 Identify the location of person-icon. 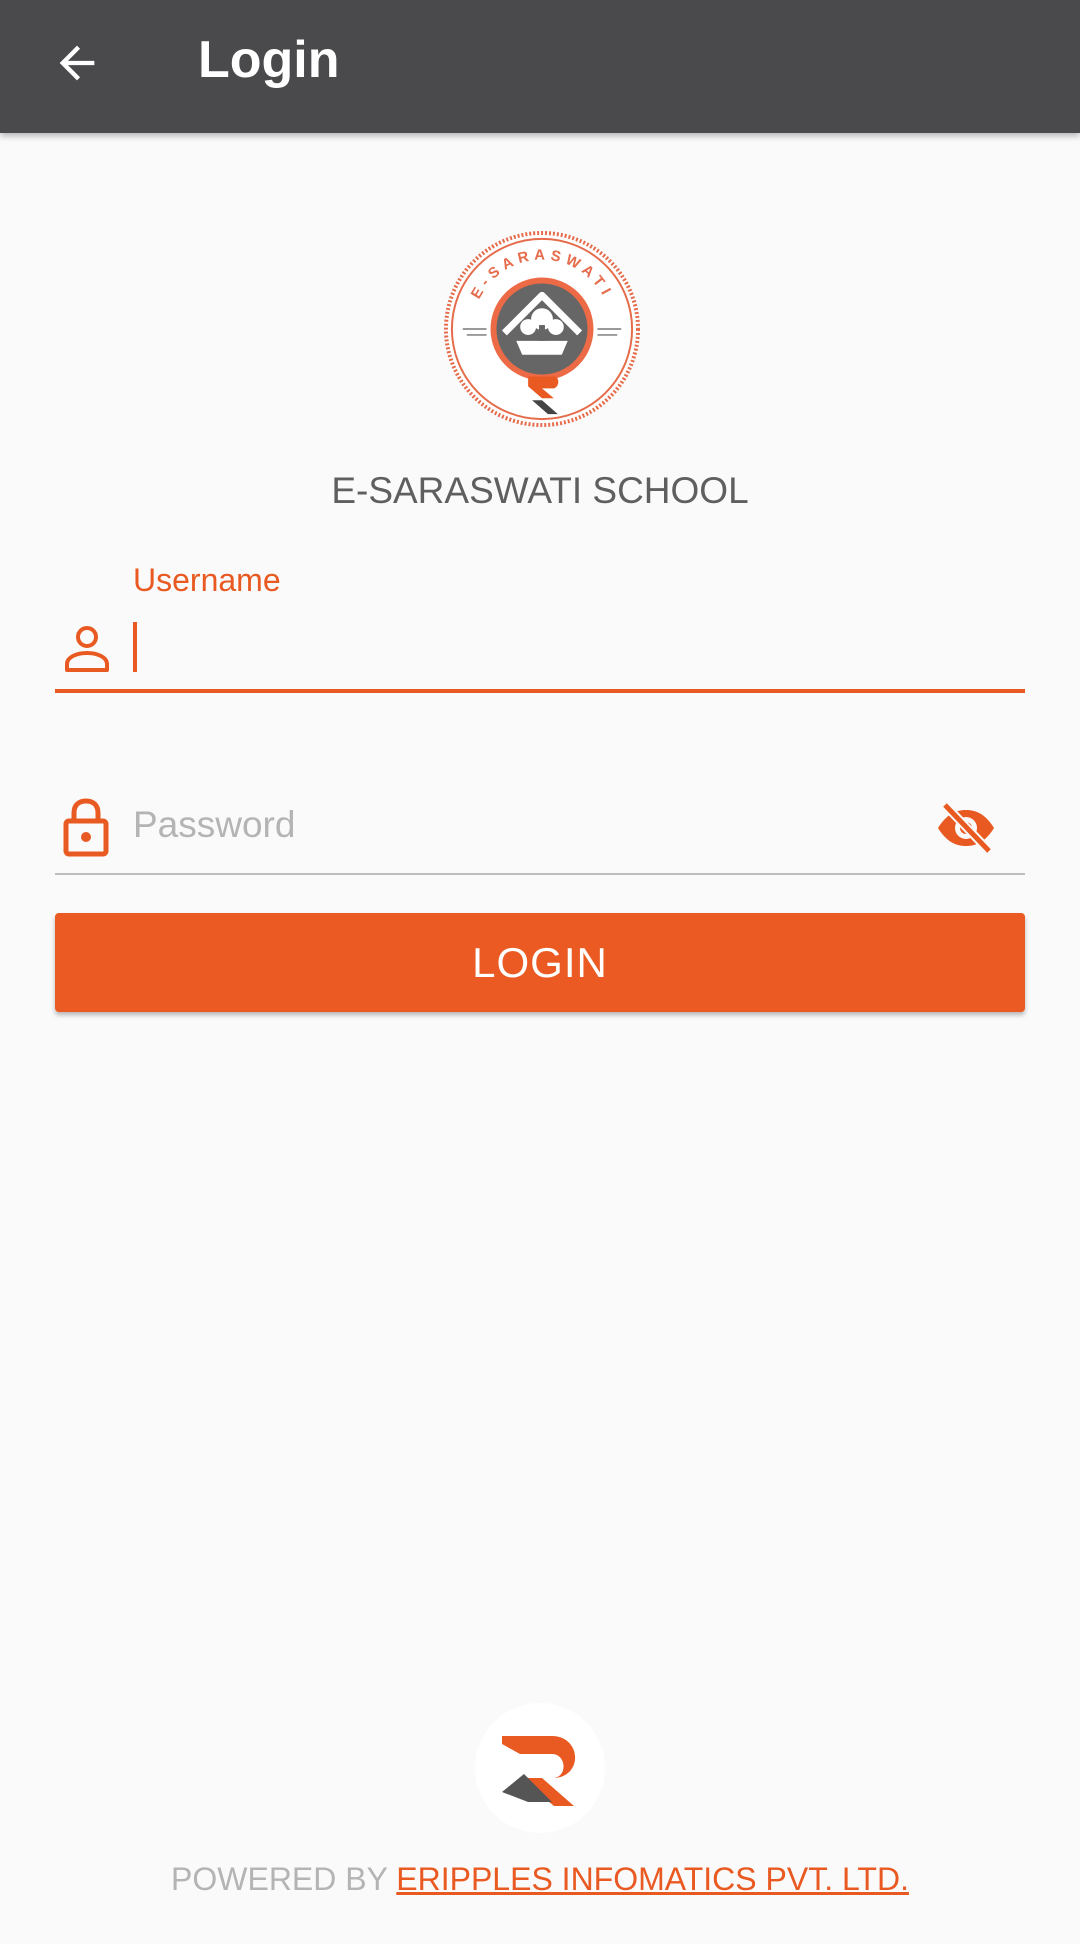
(87, 649).